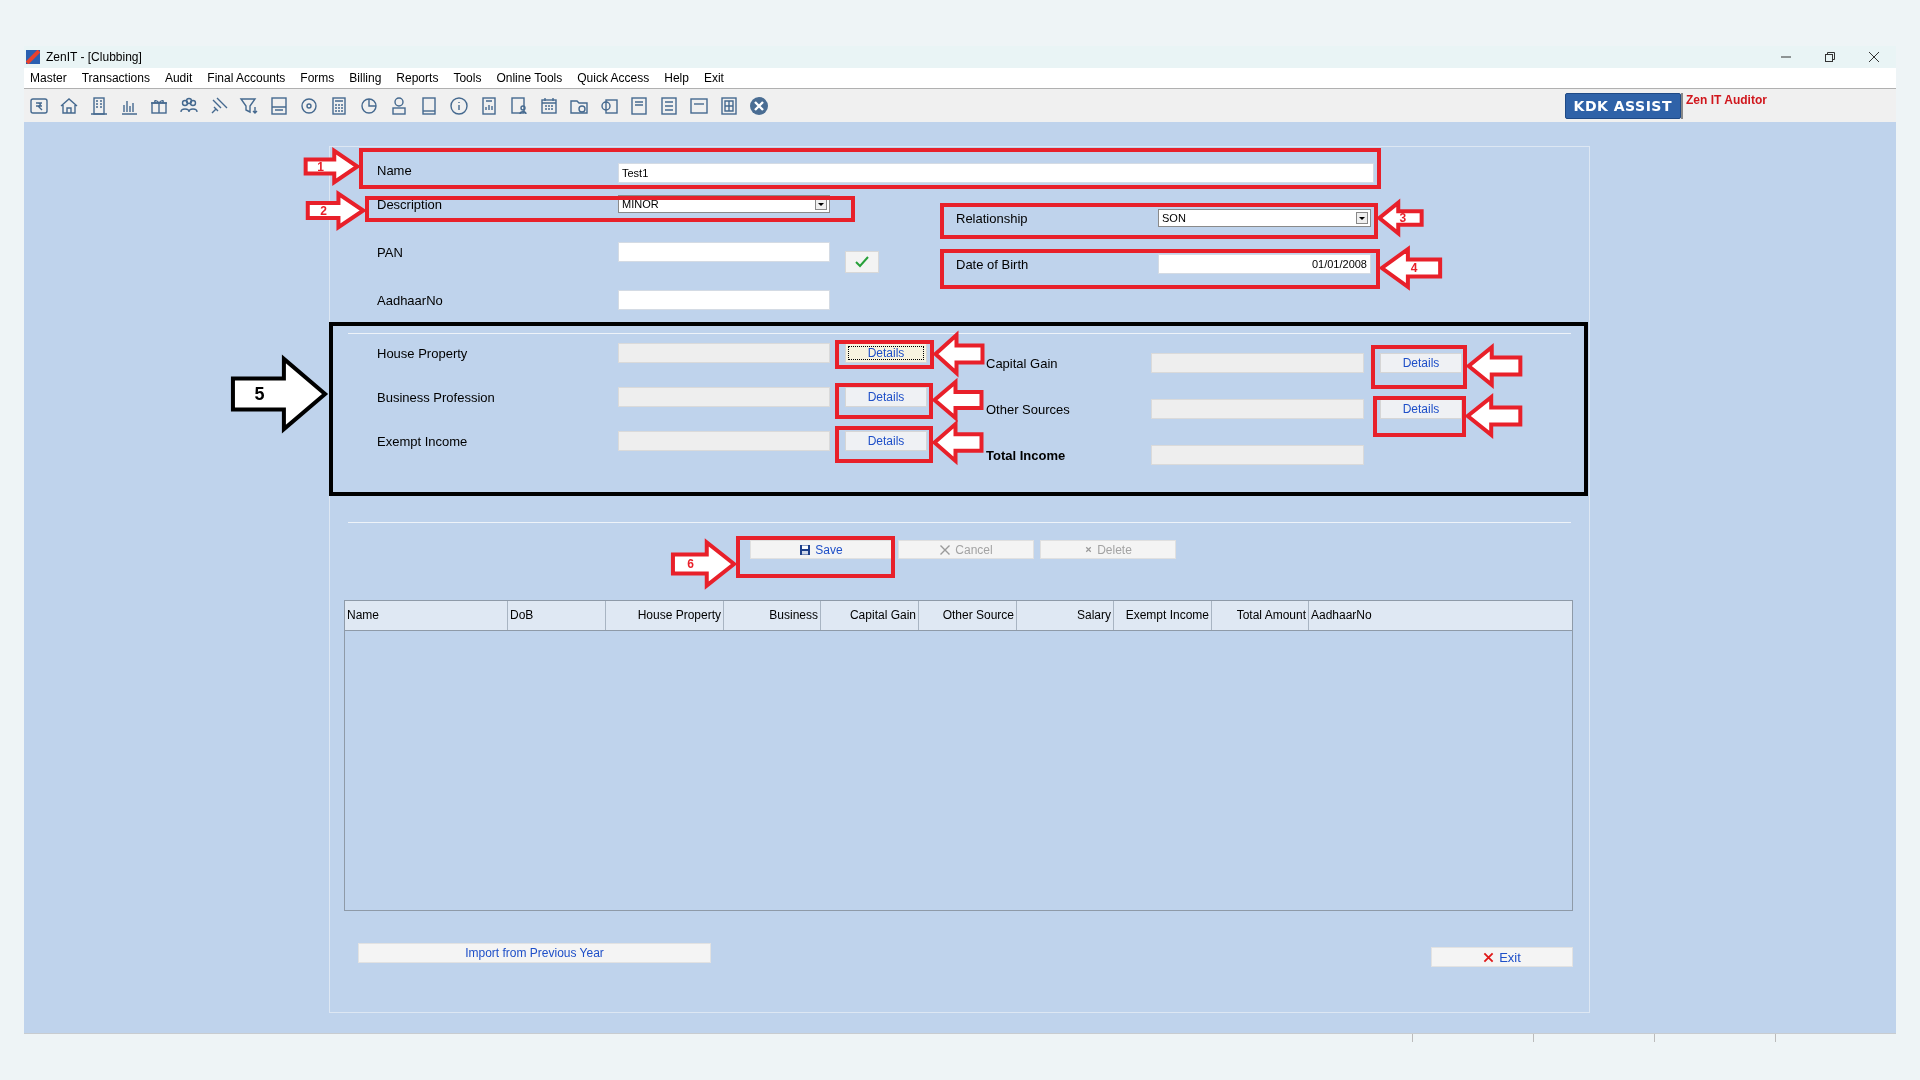 This screenshot has width=1920, height=1080. I want to click on menu-item: Master, so click(48, 78).